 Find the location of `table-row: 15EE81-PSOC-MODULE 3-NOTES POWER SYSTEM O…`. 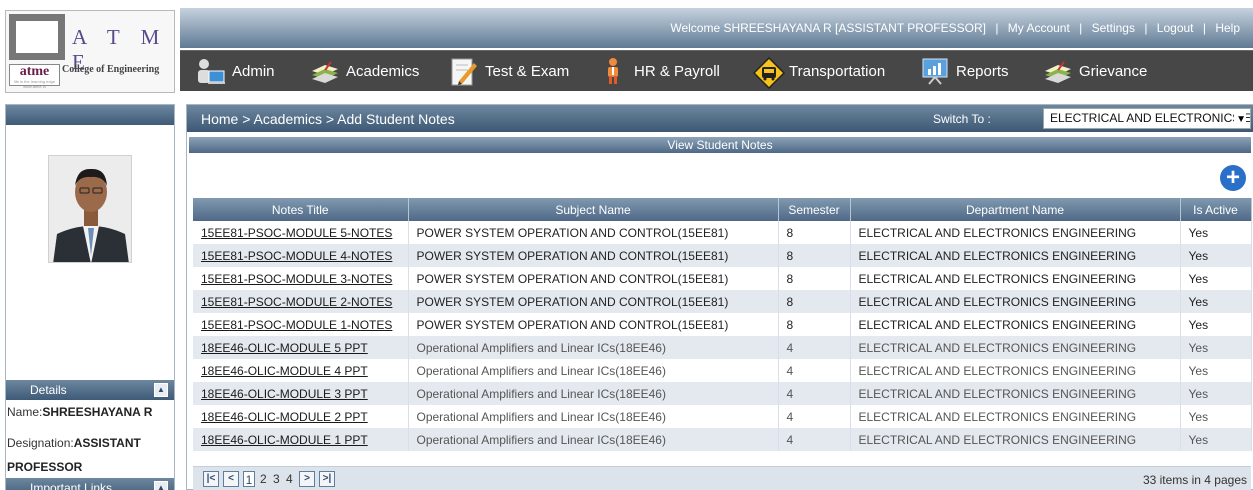

table-row: 15EE81-PSOC-MODULE 3-NOTES POWER SYSTEM O… is located at coordinates (722, 278).